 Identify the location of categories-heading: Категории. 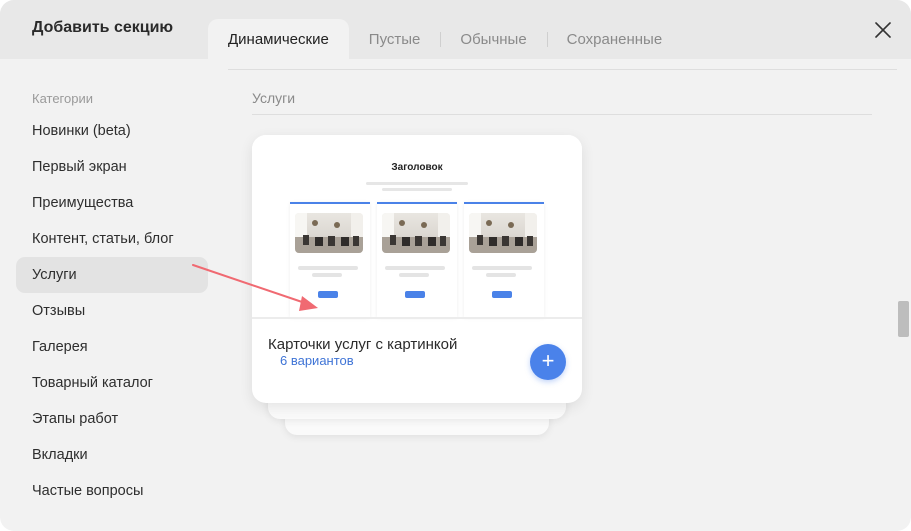
(62, 98).